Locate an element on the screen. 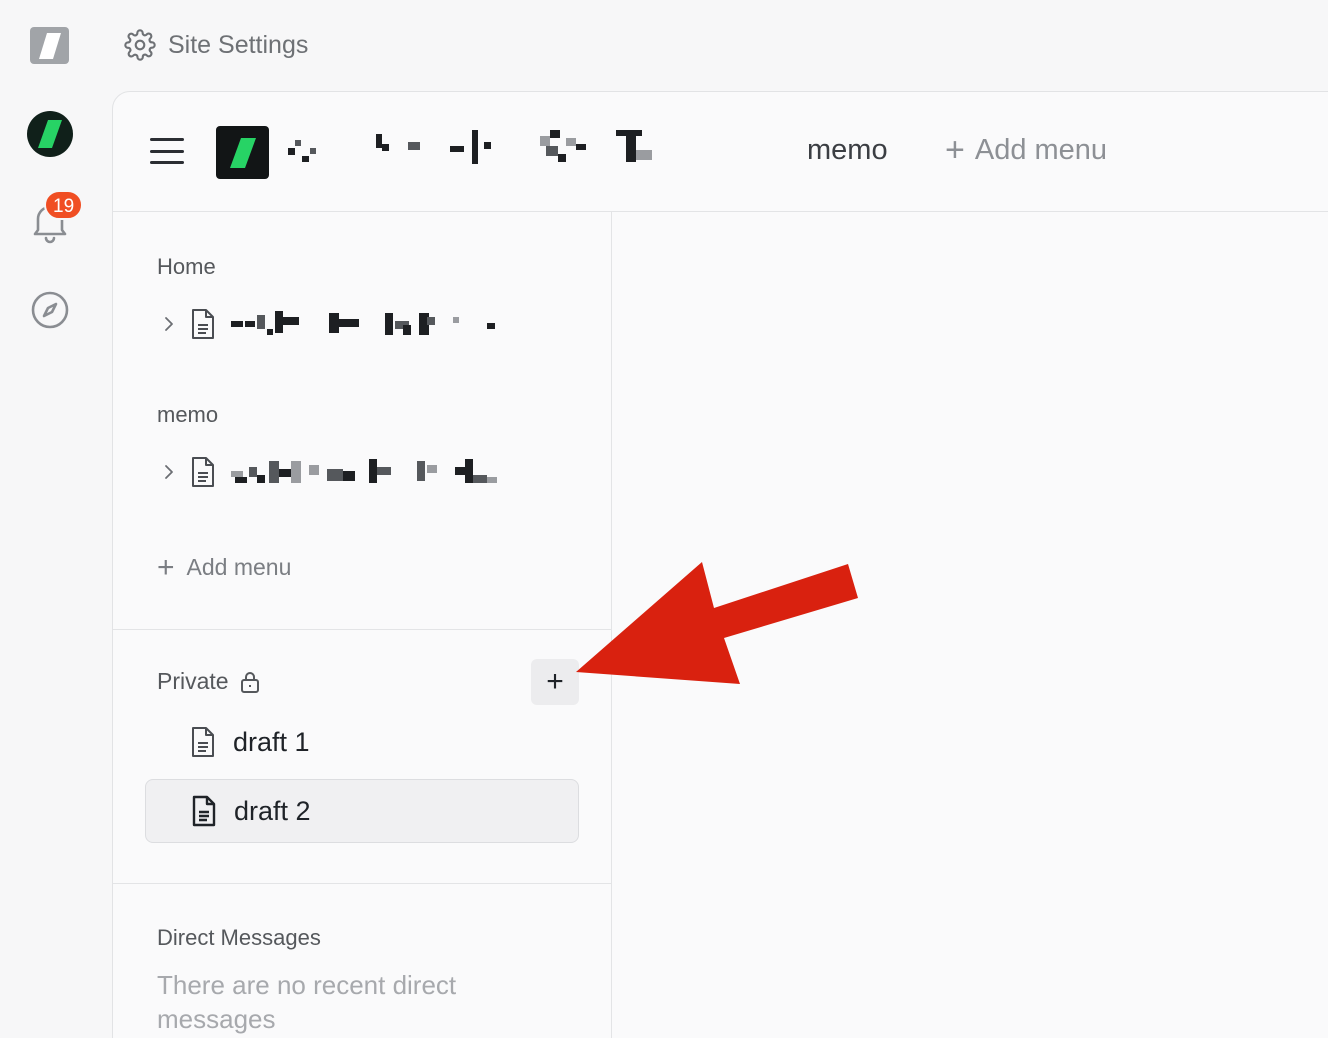  sidebar-add-menu-label: Add menu is located at coordinates (239, 567).